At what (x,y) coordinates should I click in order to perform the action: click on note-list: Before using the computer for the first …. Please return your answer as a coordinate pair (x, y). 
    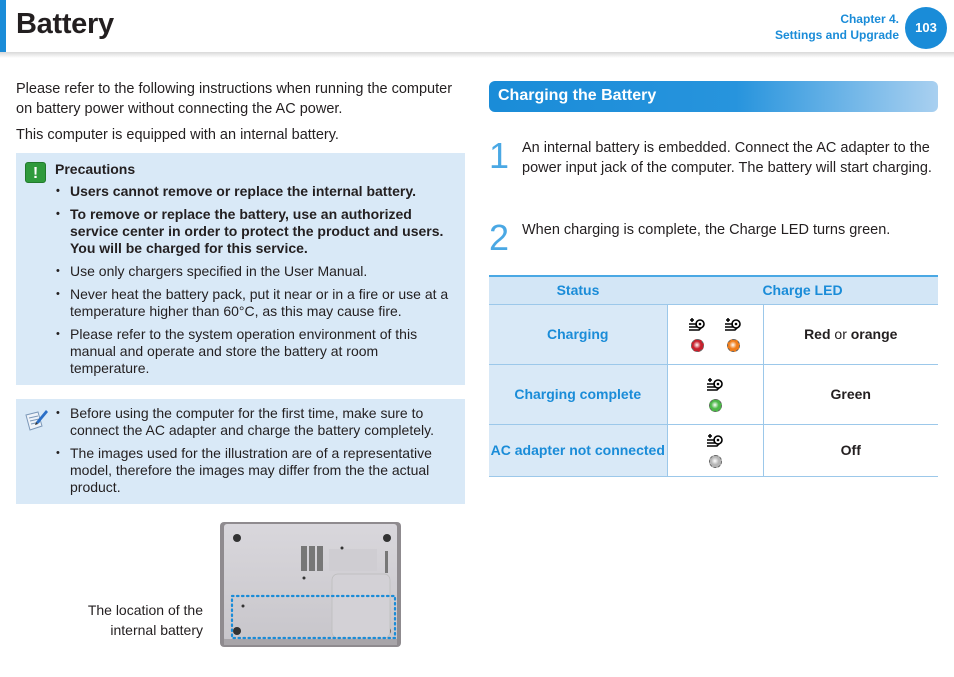
    Looking at the image, I should click on (257, 453).